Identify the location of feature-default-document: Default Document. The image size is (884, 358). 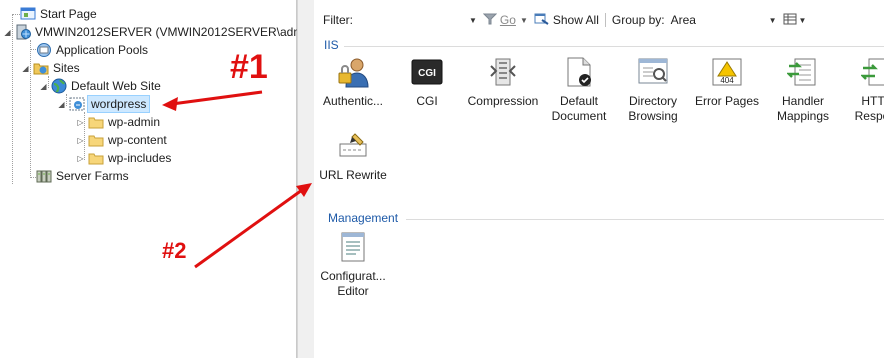
(579, 90).